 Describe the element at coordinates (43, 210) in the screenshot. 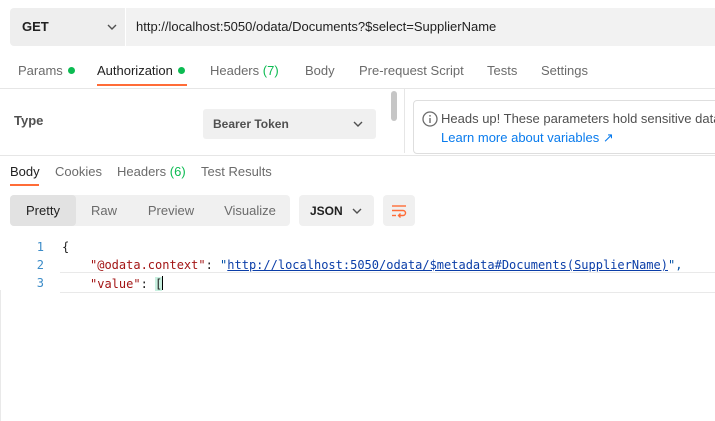

I see `view-pretty-button: Pretty` at that location.